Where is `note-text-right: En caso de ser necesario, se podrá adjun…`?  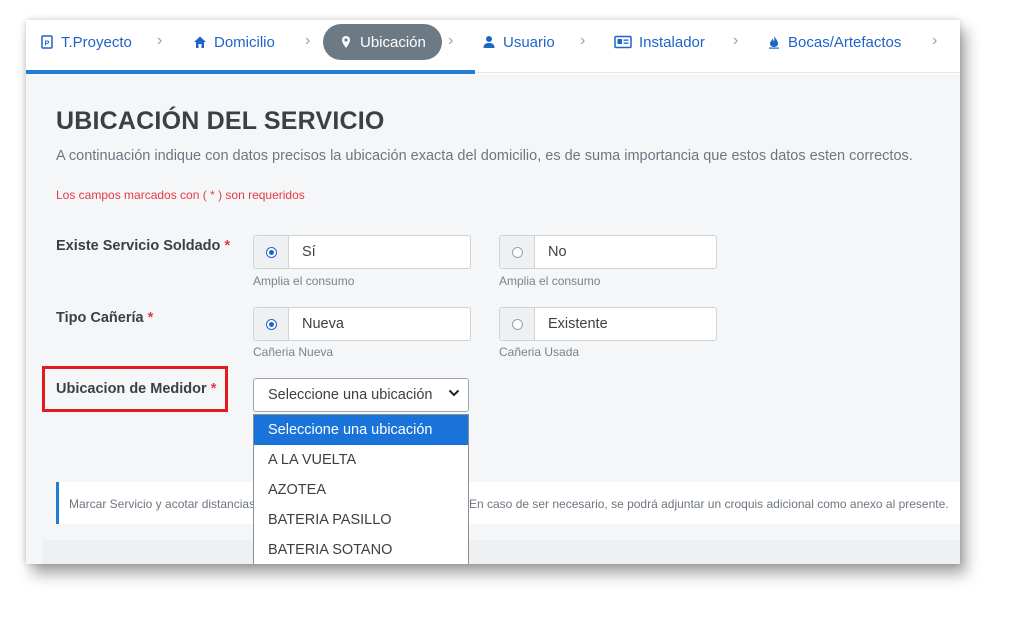 note-text-right: En caso de ser necesario, se podrá adjun… is located at coordinates (709, 504).